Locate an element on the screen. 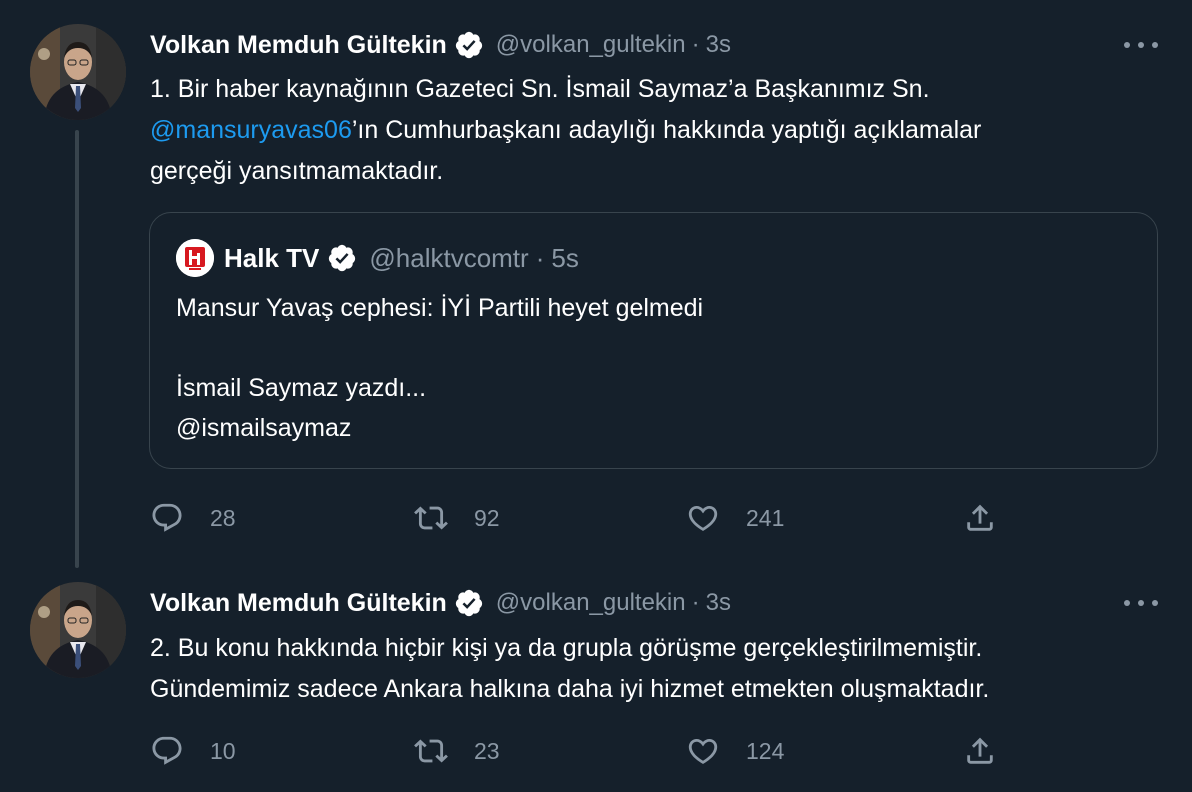 The image size is (1192, 792). retweet-button: 23 is located at coordinates (457, 751).